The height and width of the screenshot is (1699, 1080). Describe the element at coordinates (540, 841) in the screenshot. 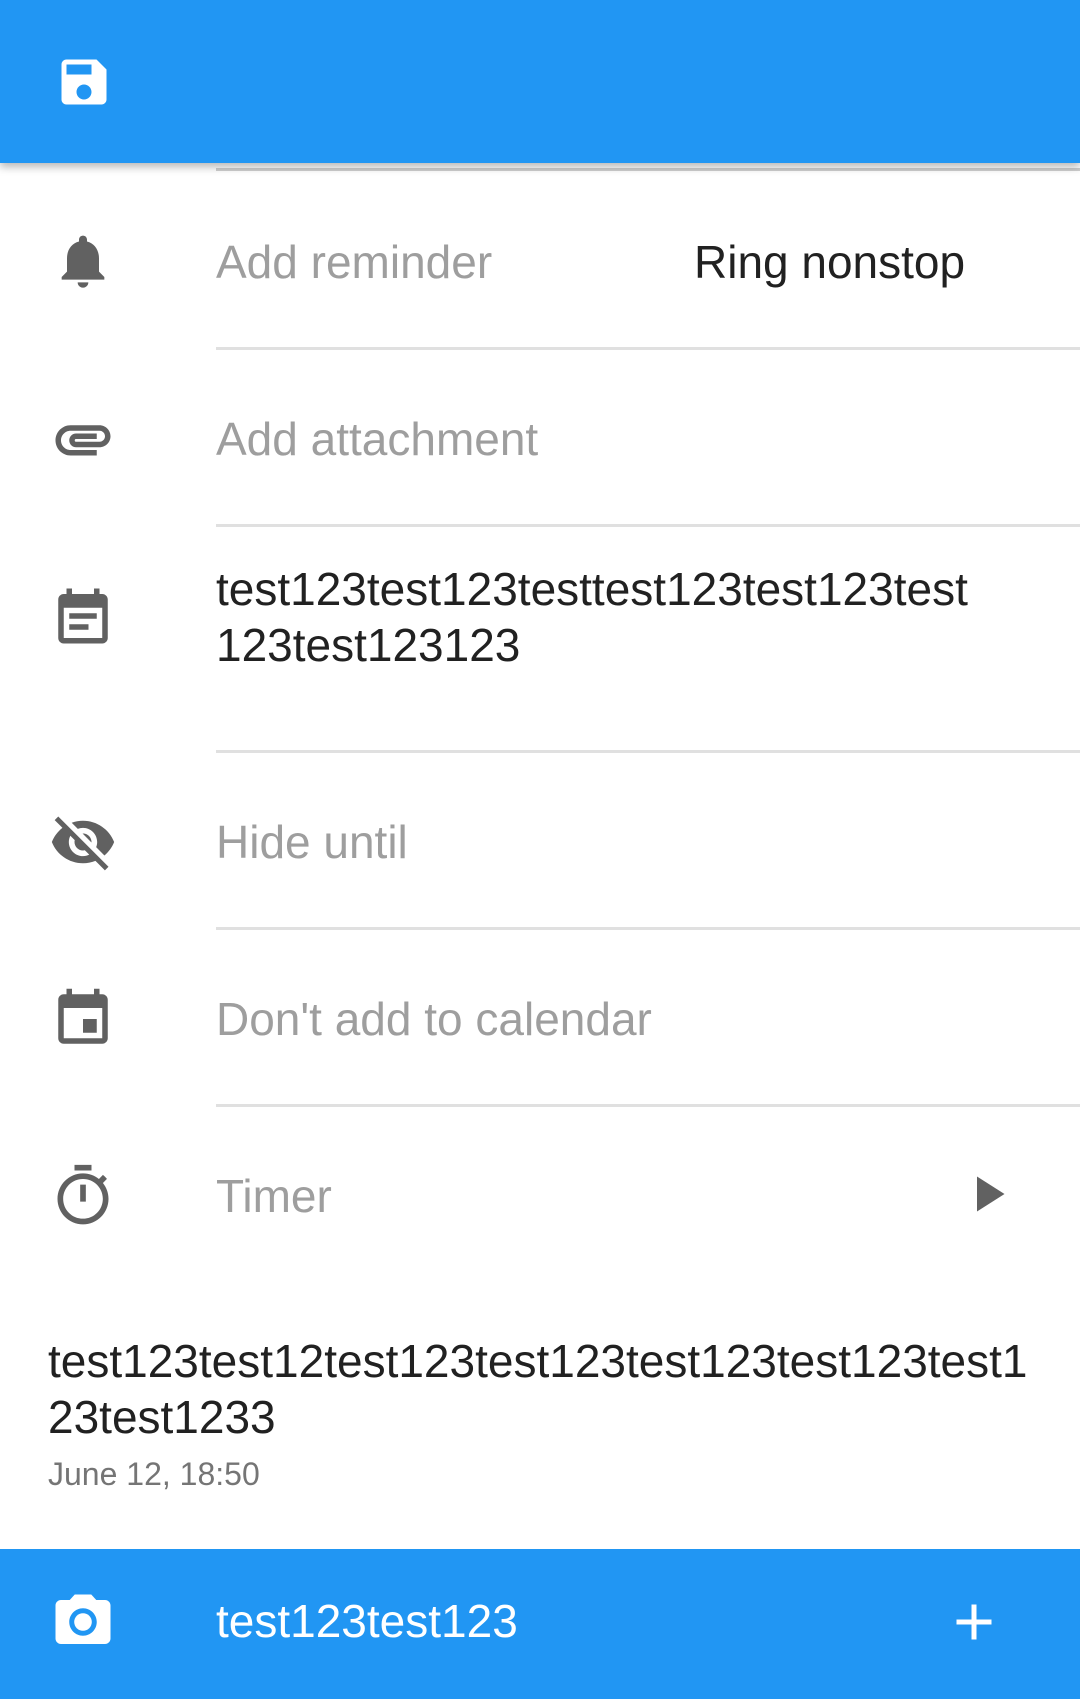

I see `hide-until-row: Hide until` at that location.